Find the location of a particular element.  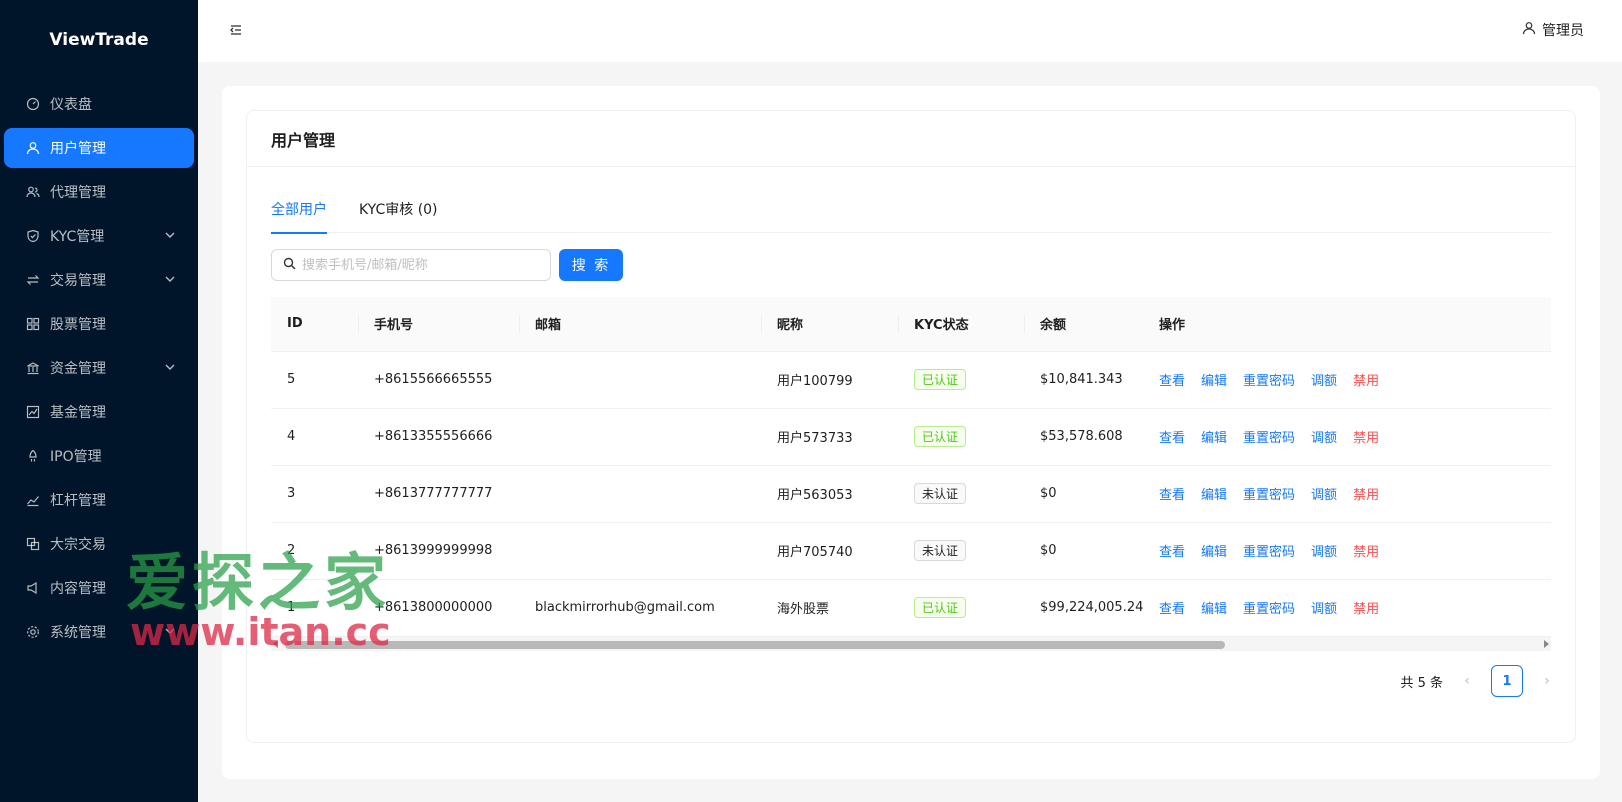

bank-icon is located at coordinates (33, 368).